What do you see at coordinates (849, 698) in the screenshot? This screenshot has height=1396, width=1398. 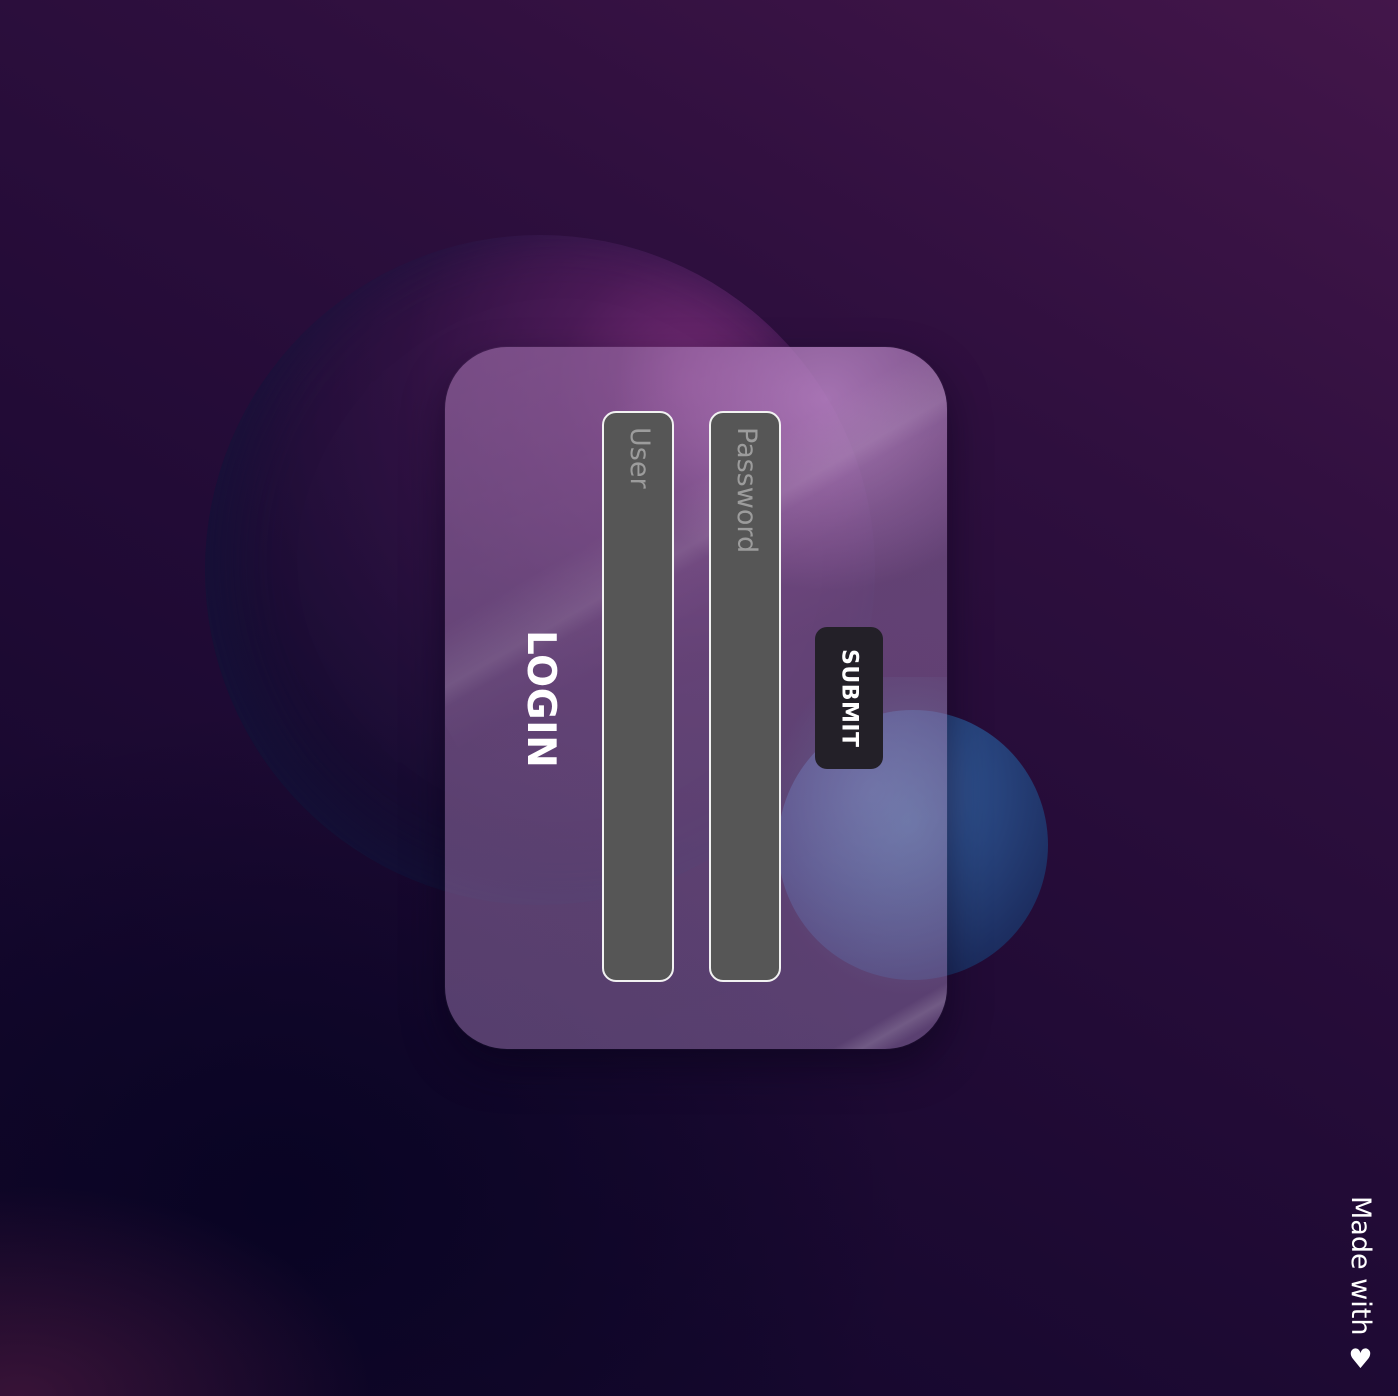 I see `submit-button: SUBMIT` at bounding box center [849, 698].